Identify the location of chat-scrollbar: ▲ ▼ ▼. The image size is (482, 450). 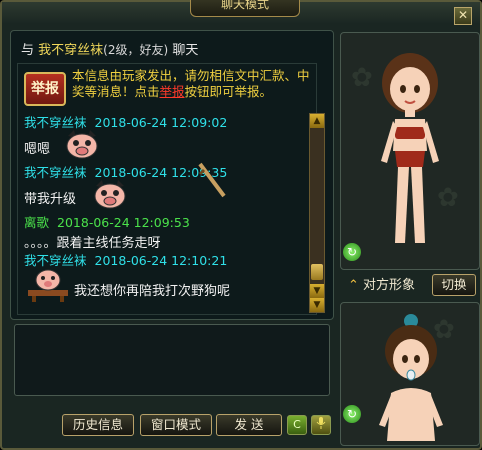
(317, 213).